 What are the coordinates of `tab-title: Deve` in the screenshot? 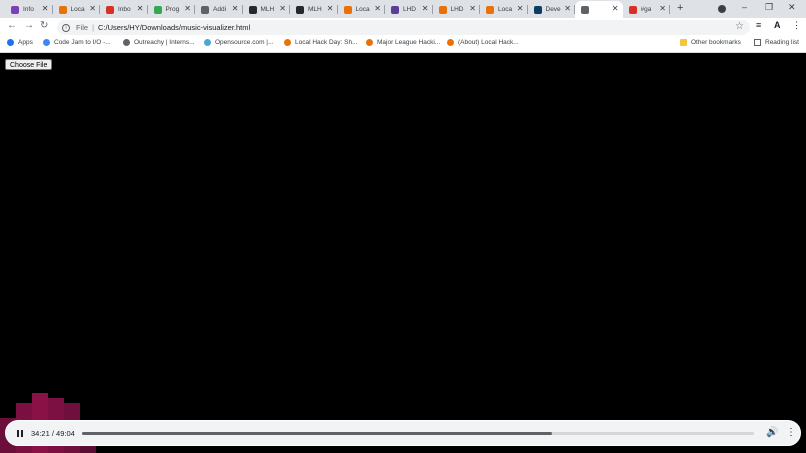 It's located at (553, 9).